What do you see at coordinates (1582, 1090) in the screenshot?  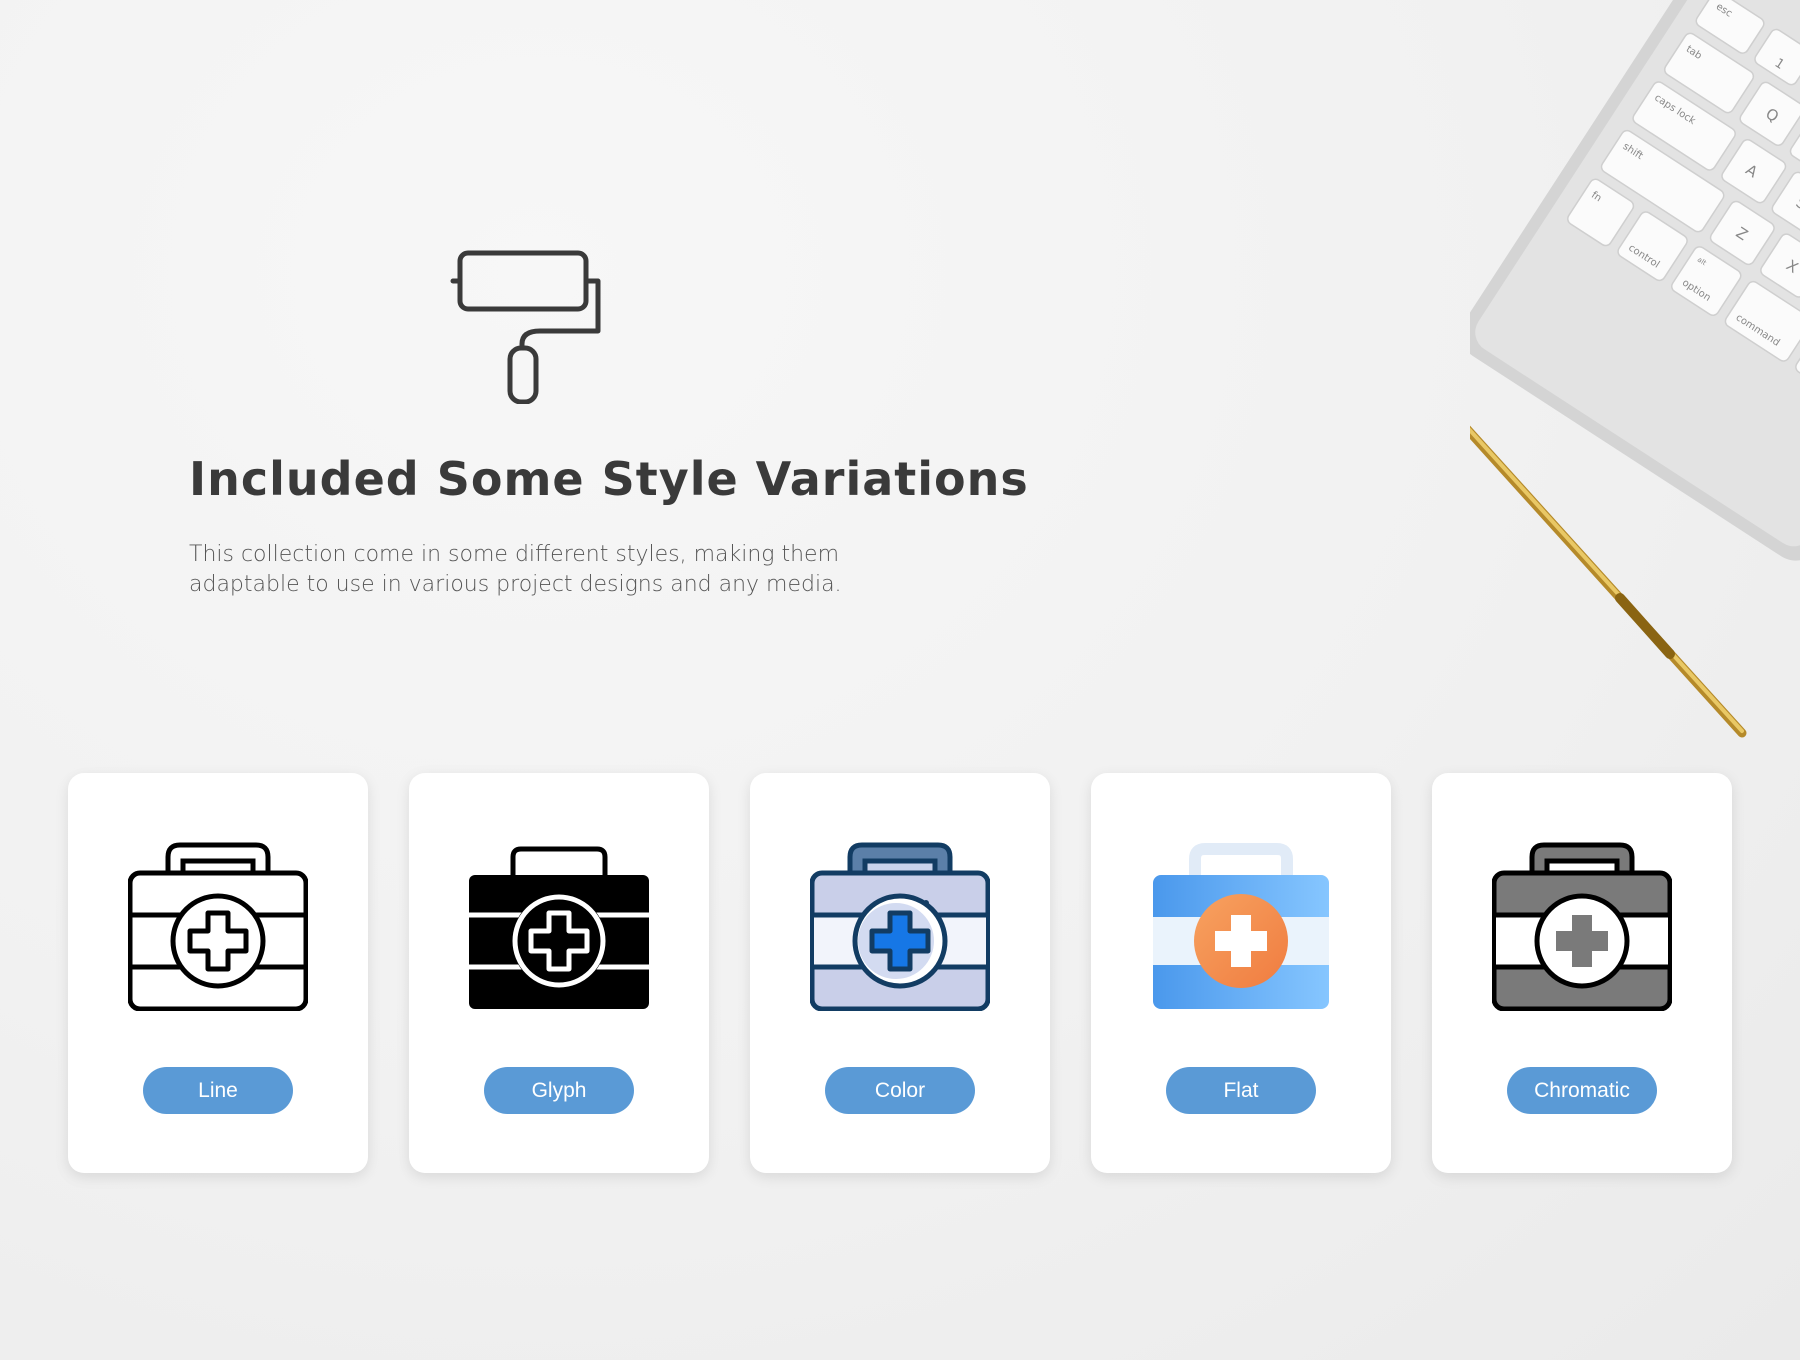 I see `chromatic-style-button: Chromatic` at bounding box center [1582, 1090].